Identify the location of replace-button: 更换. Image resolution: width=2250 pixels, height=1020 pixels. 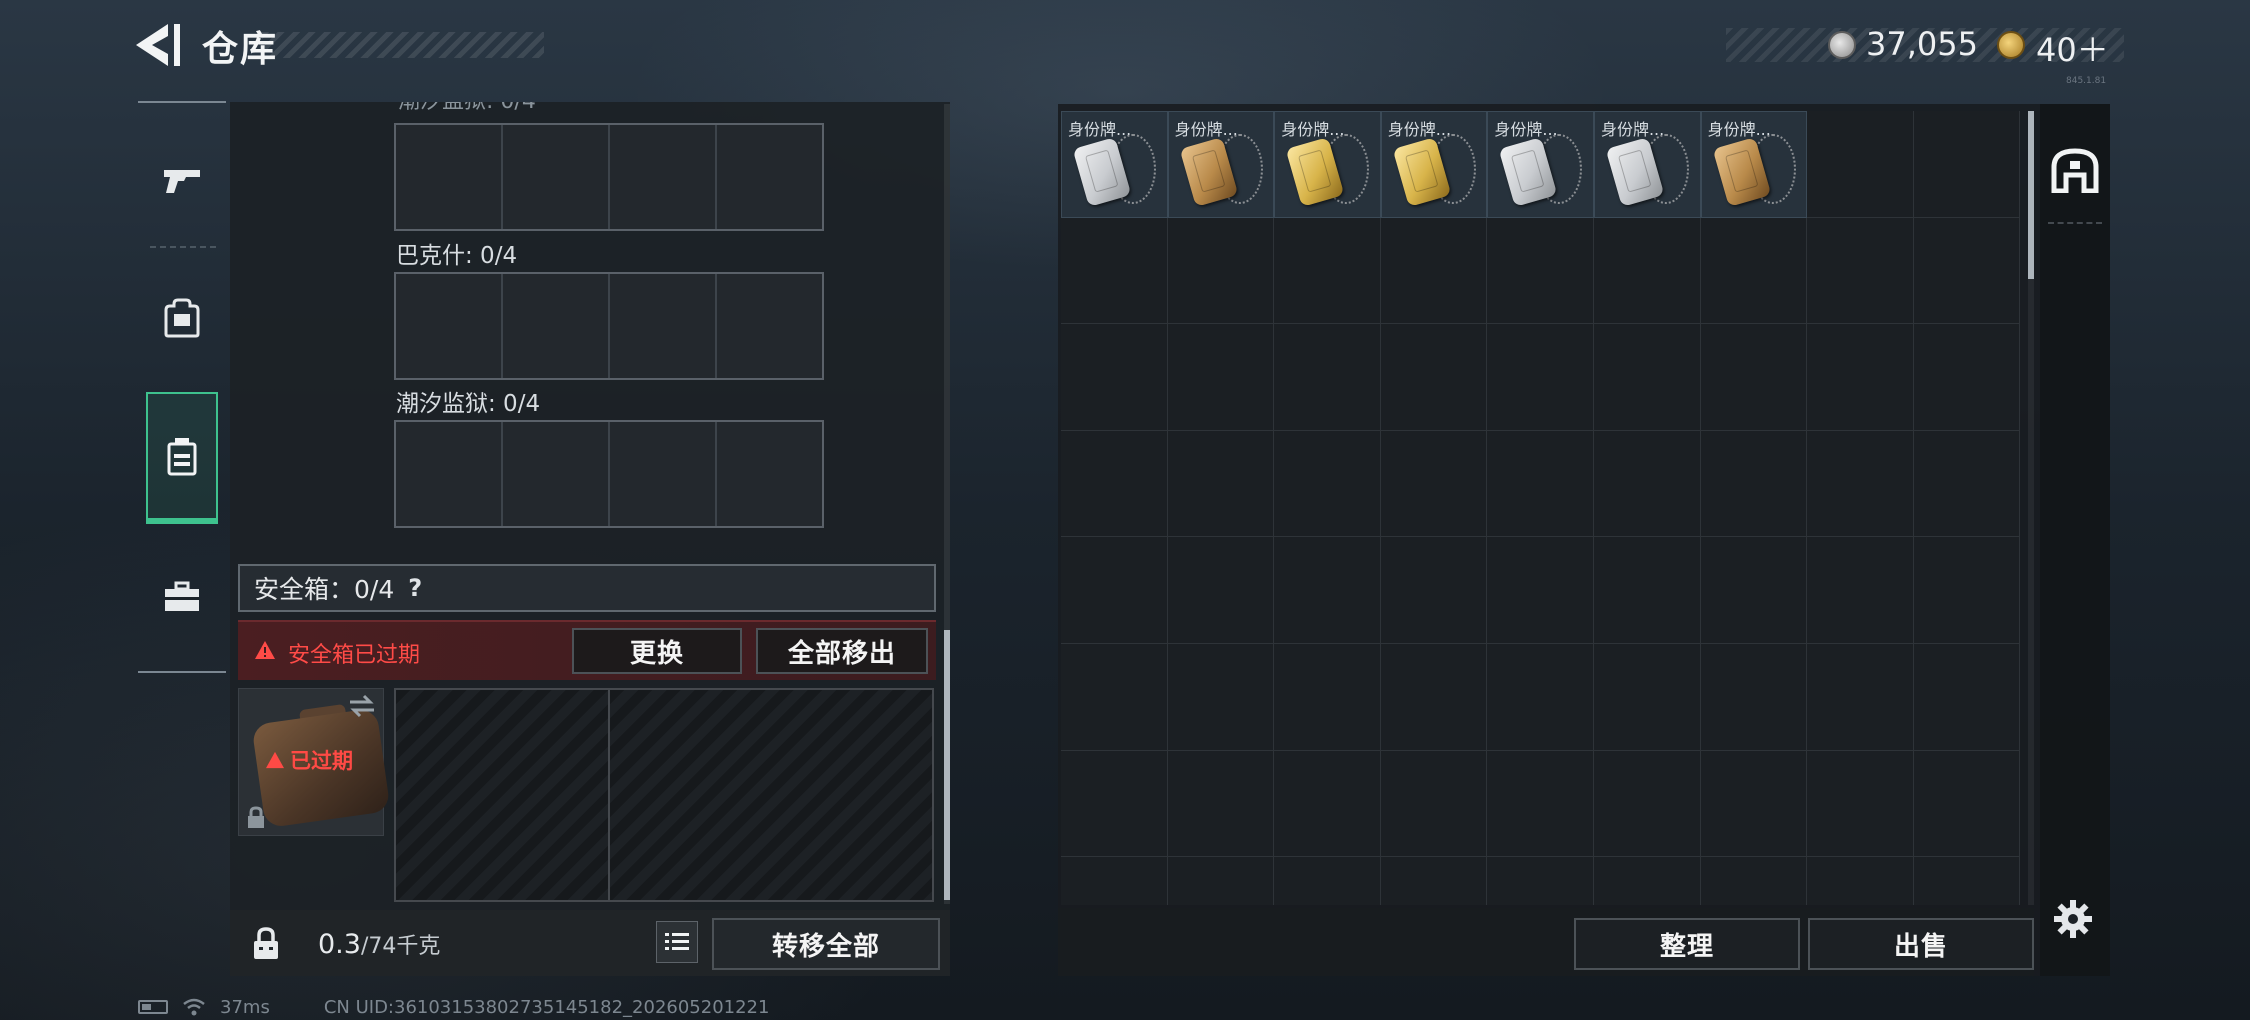
(657, 651).